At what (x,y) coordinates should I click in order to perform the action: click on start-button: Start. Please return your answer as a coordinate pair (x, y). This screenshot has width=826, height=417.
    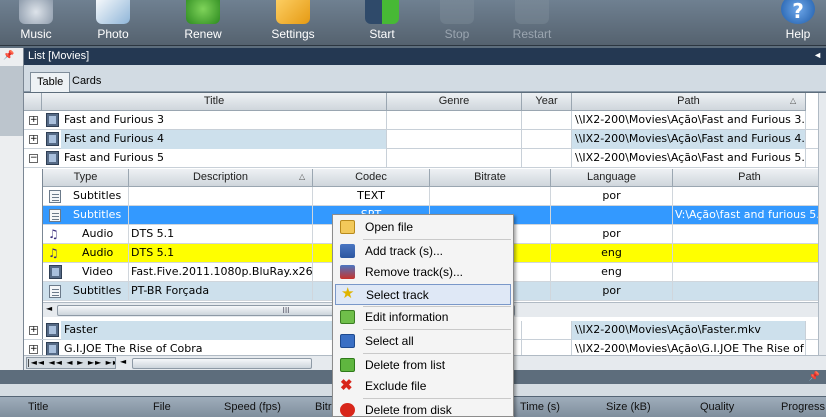
    Looking at the image, I should click on (382, 23).